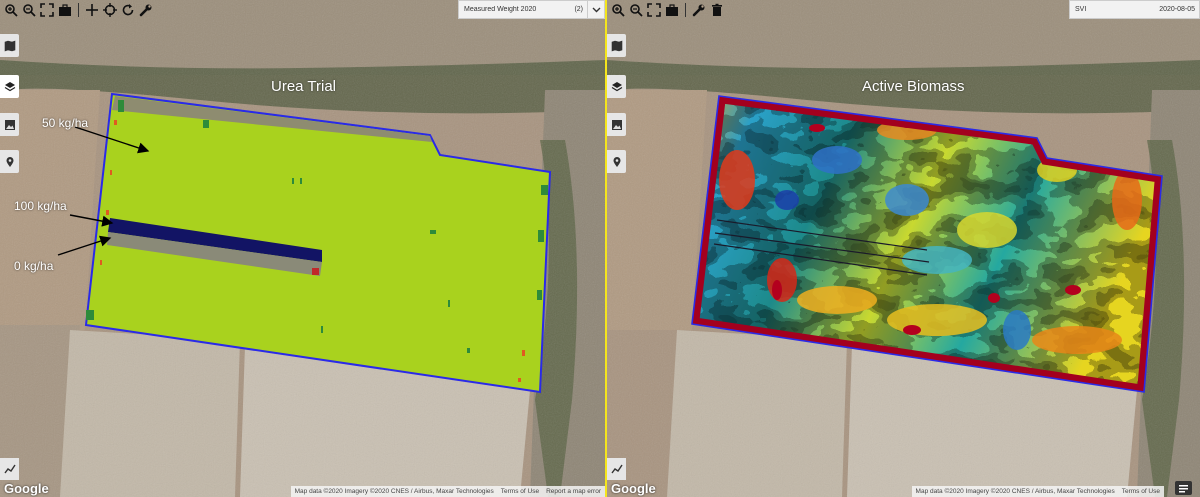 The height and width of the screenshot is (497, 1200). What do you see at coordinates (913, 86) in the screenshot?
I see `right-map-title: Active Biomass` at bounding box center [913, 86].